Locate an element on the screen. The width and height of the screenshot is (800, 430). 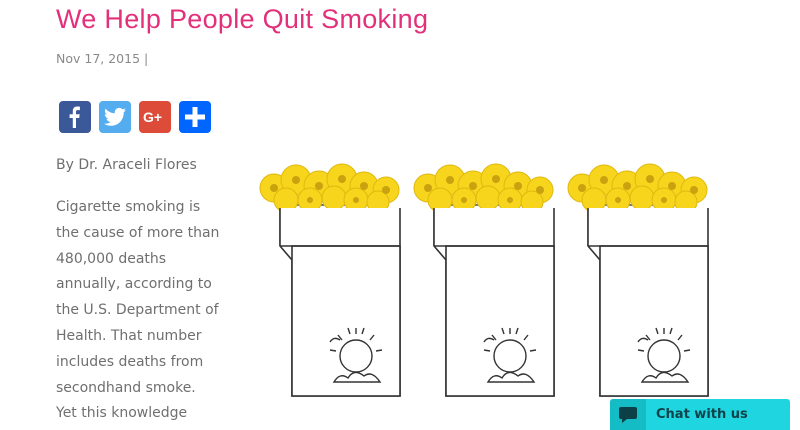
google-plus-icon: G+ is located at coordinates (152, 117).